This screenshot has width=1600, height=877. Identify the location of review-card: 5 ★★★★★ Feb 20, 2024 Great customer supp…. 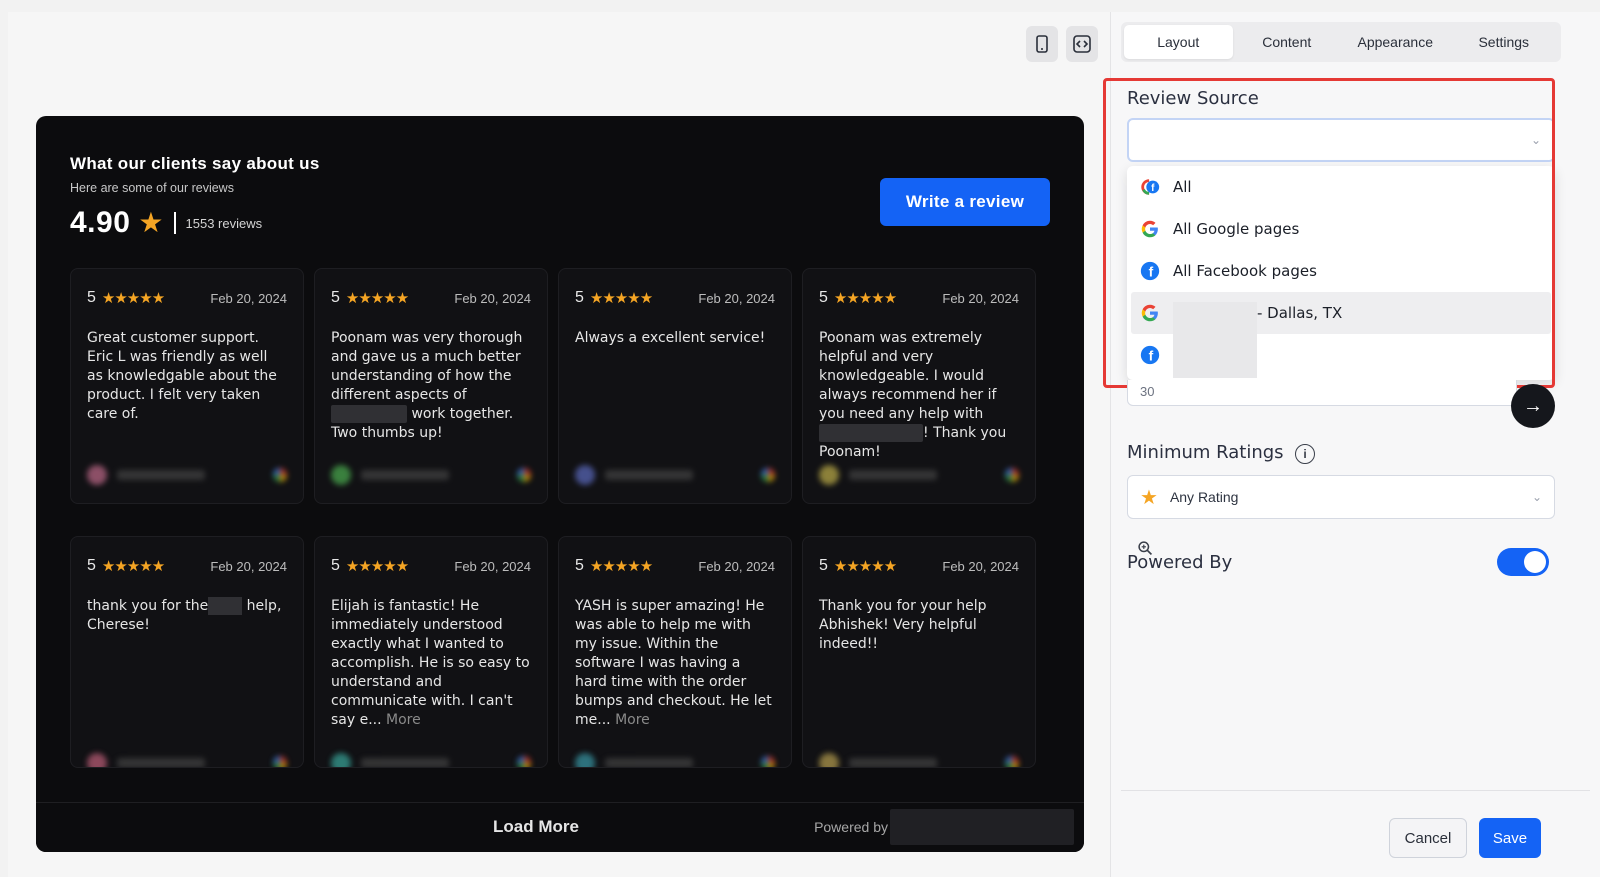
(187, 386).